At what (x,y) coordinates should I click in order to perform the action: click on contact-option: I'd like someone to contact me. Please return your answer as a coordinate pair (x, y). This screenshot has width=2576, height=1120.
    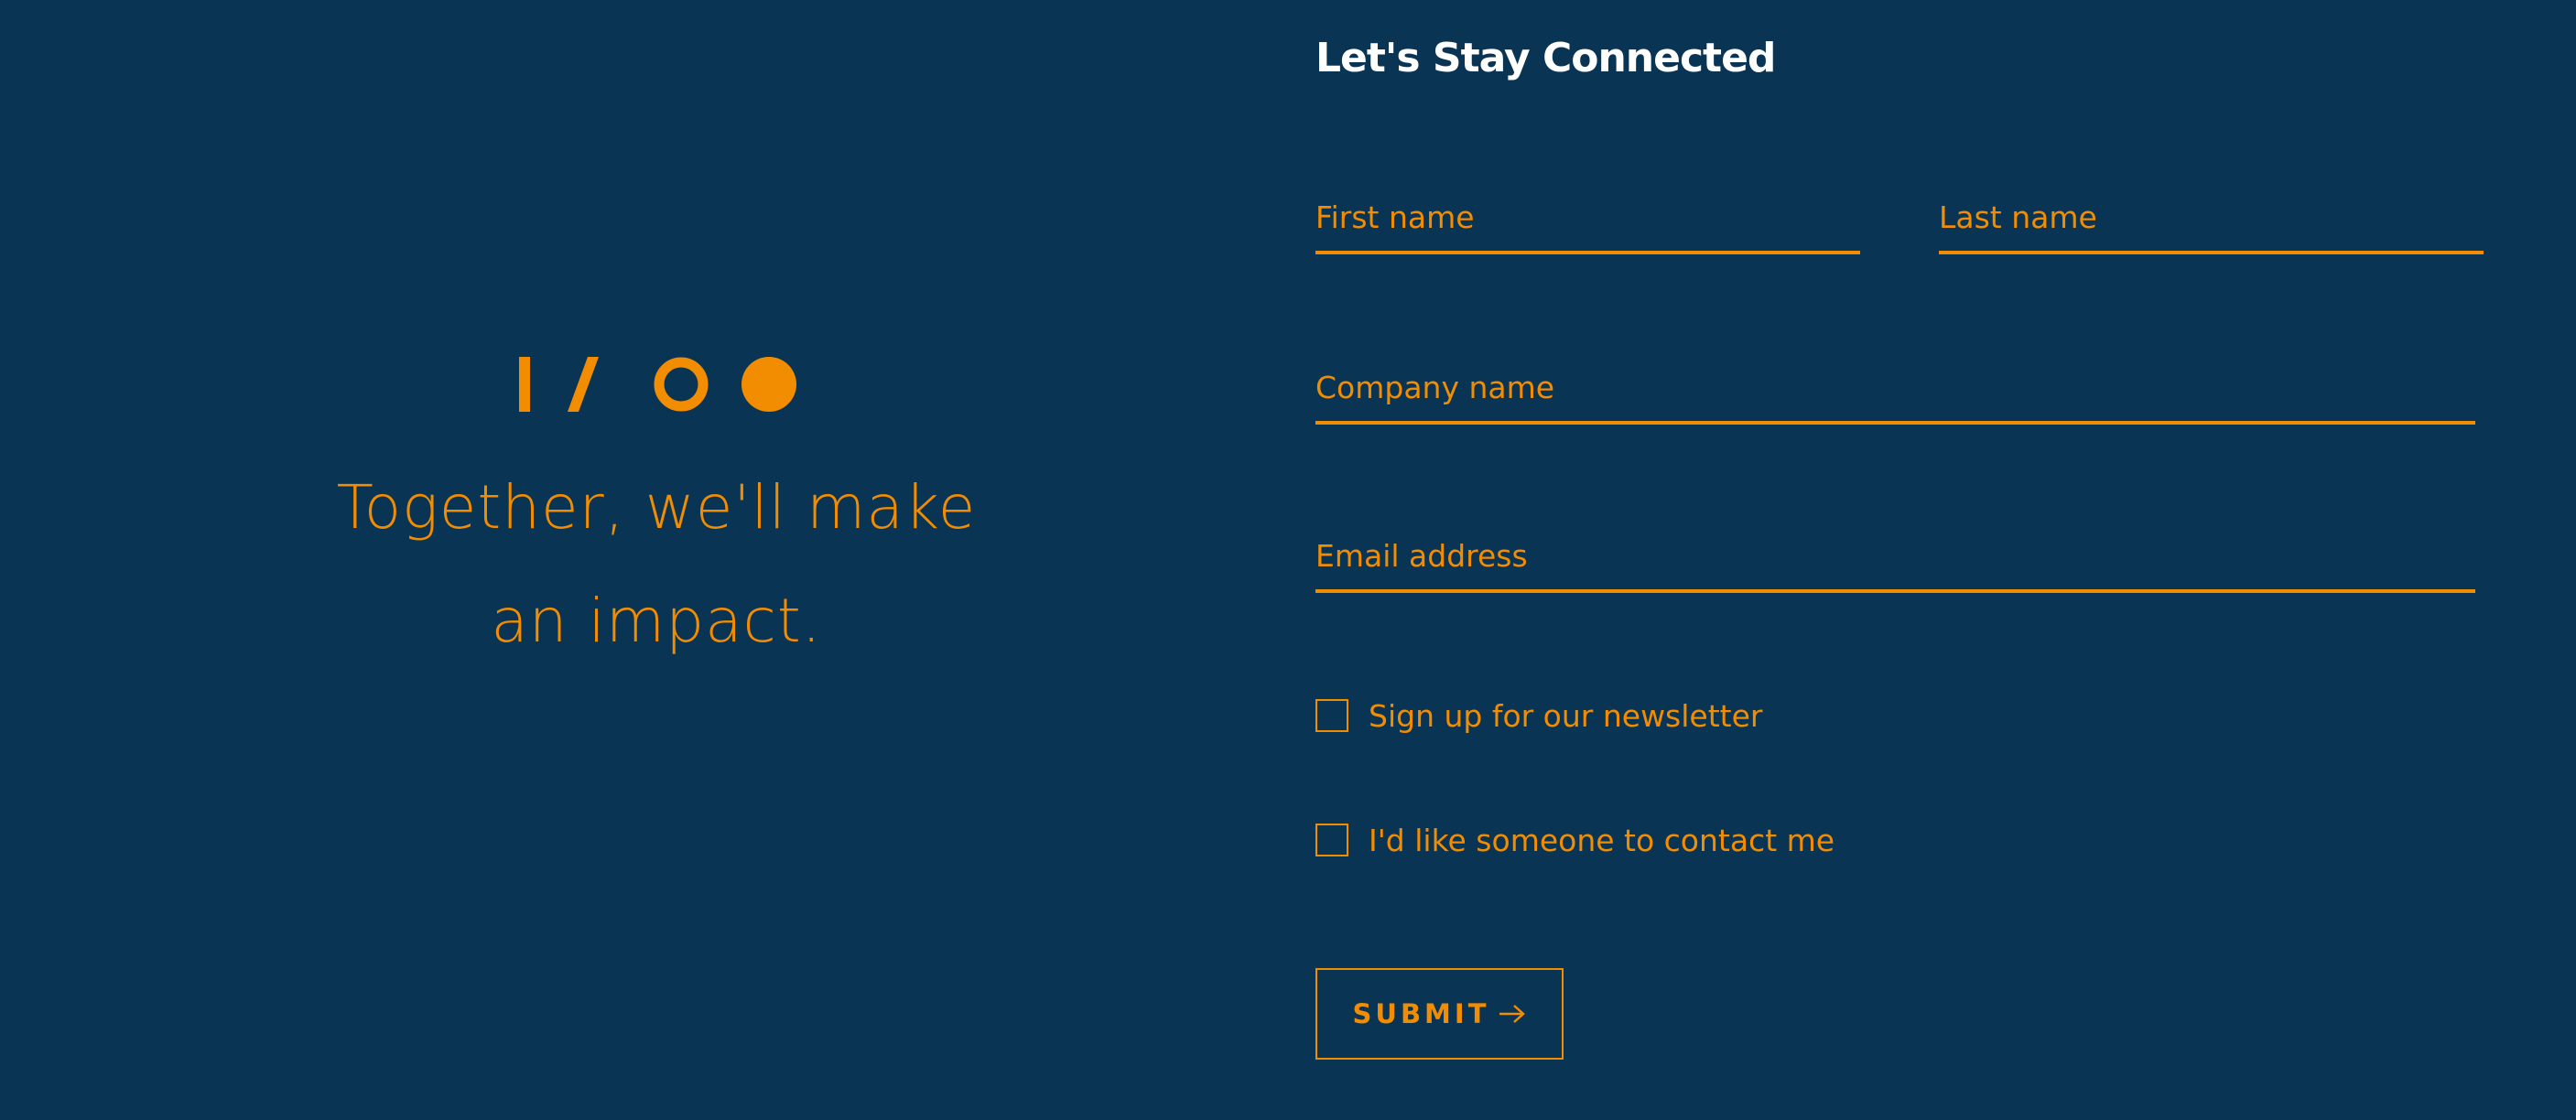
    Looking at the image, I should click on (1575, 840).